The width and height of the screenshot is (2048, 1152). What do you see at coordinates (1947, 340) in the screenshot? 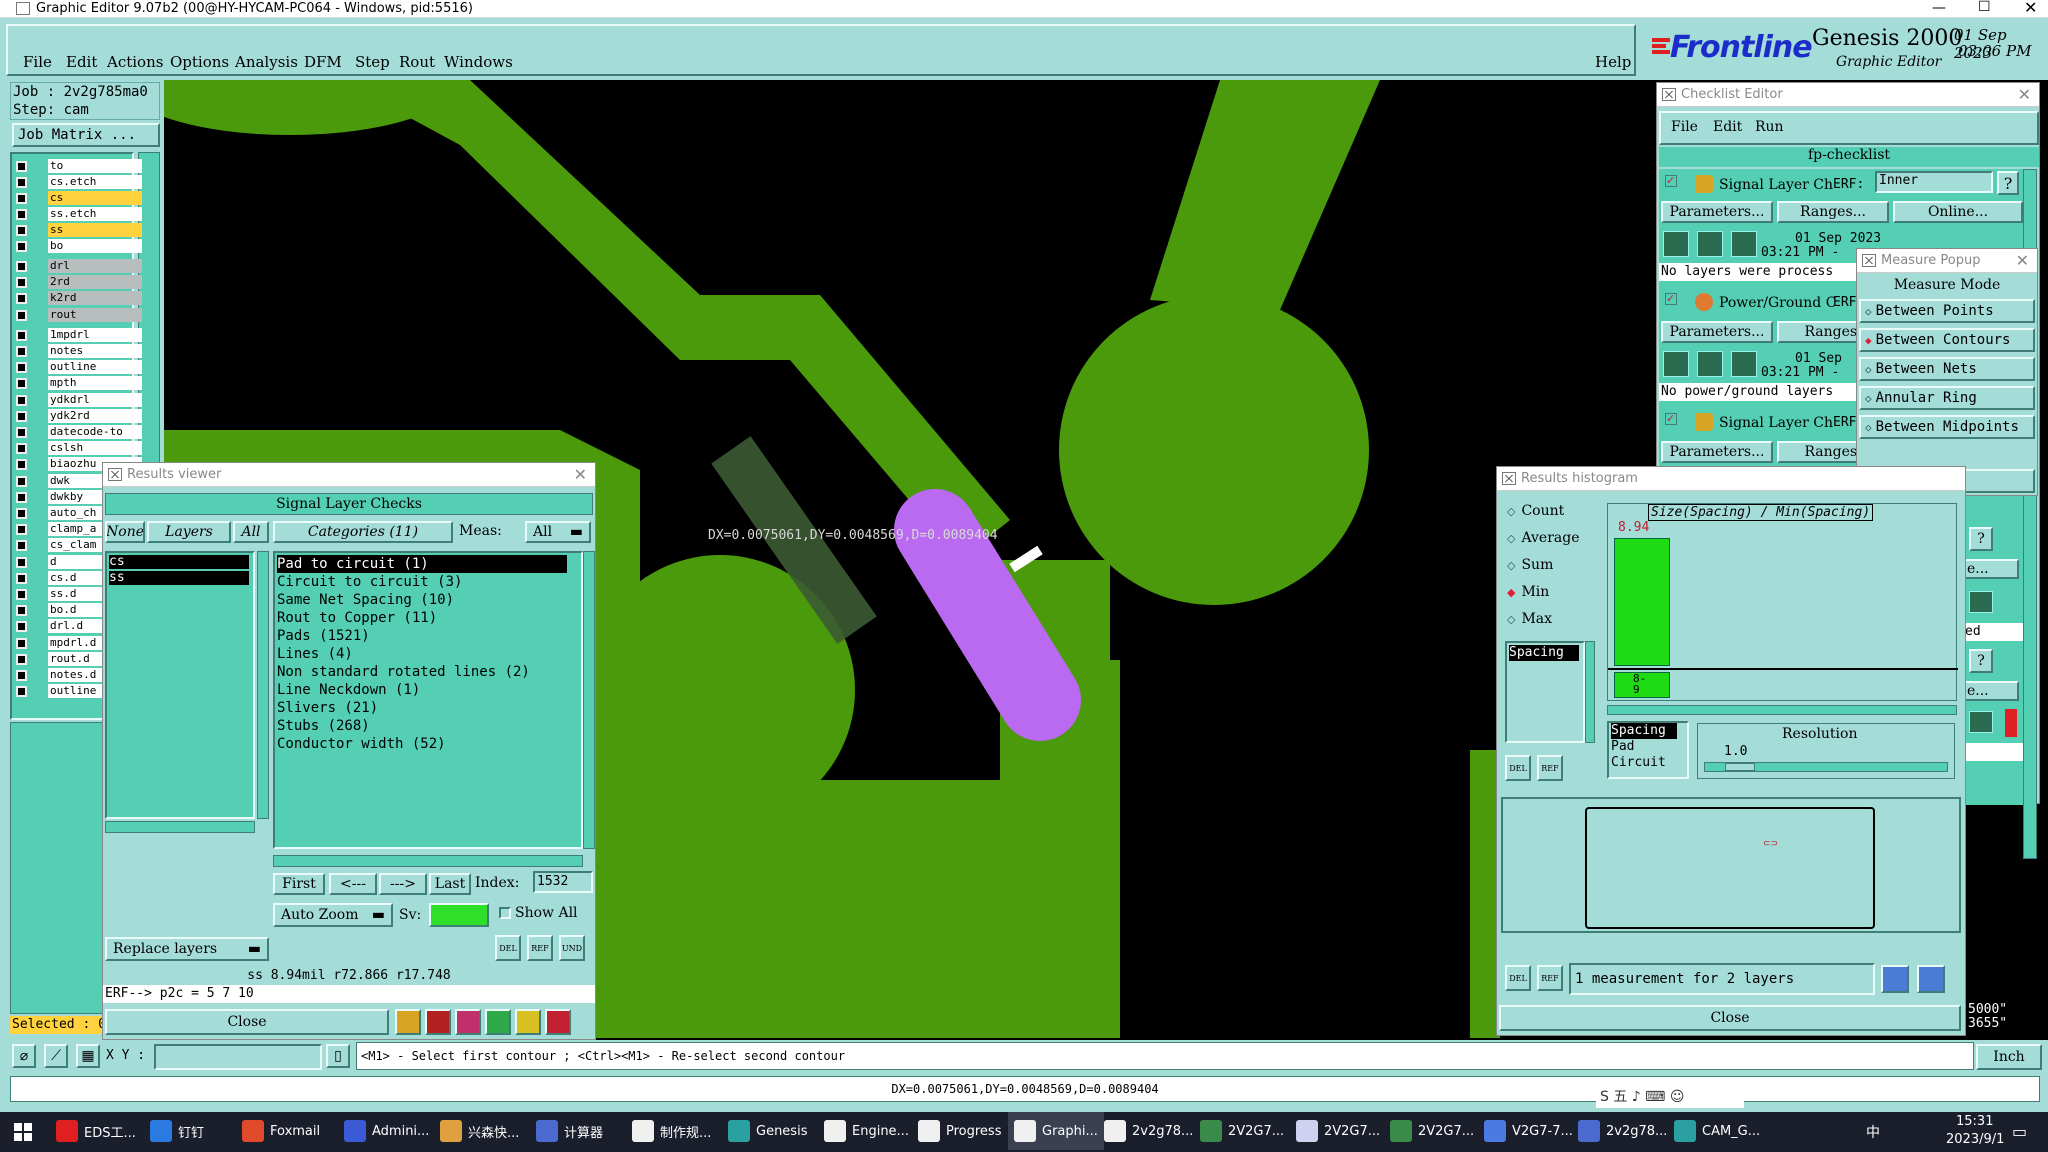
I see `measure-option: ◆ Between Contours` at bounding box center [1947, 340].